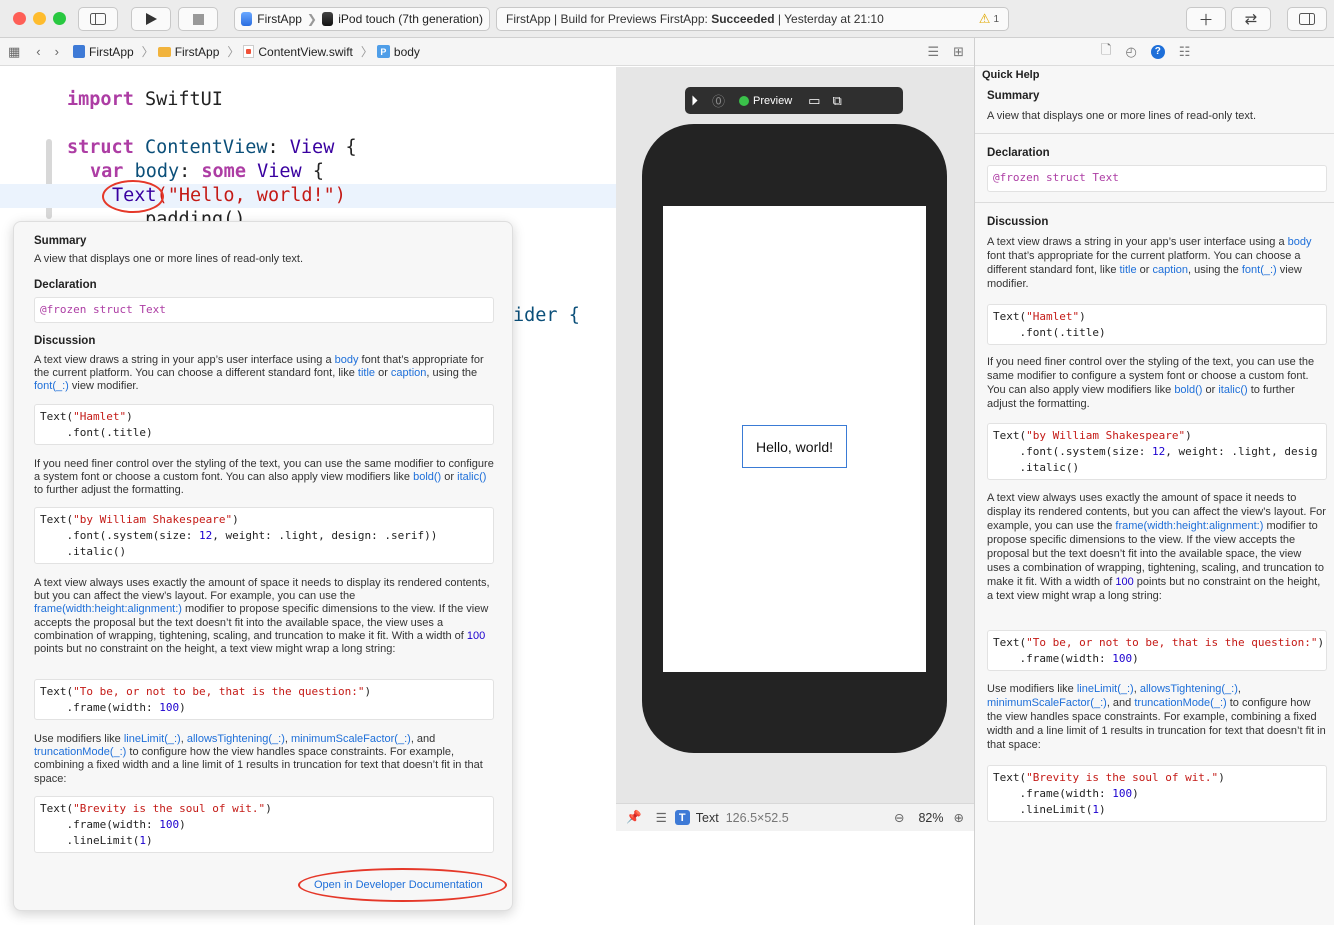  Describe the element at coordinates (765, 101) in the screenshot. I see `preview-status: Preview` at that location.